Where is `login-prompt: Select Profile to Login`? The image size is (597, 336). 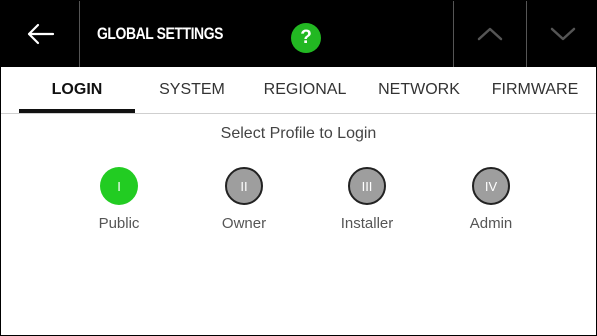 login-prompt: Select Profile to Login is located at coordinates (298, 133).